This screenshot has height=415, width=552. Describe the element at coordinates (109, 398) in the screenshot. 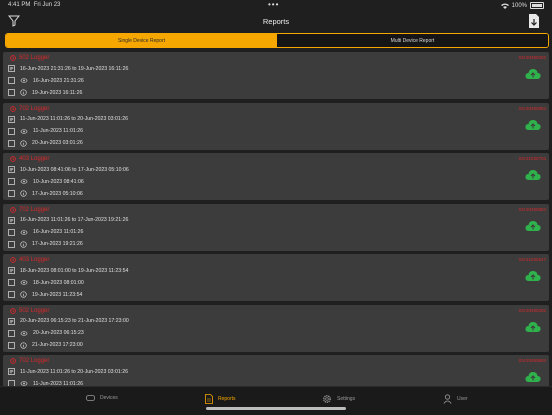

I see `tab-devices-label: Devices` at that location.